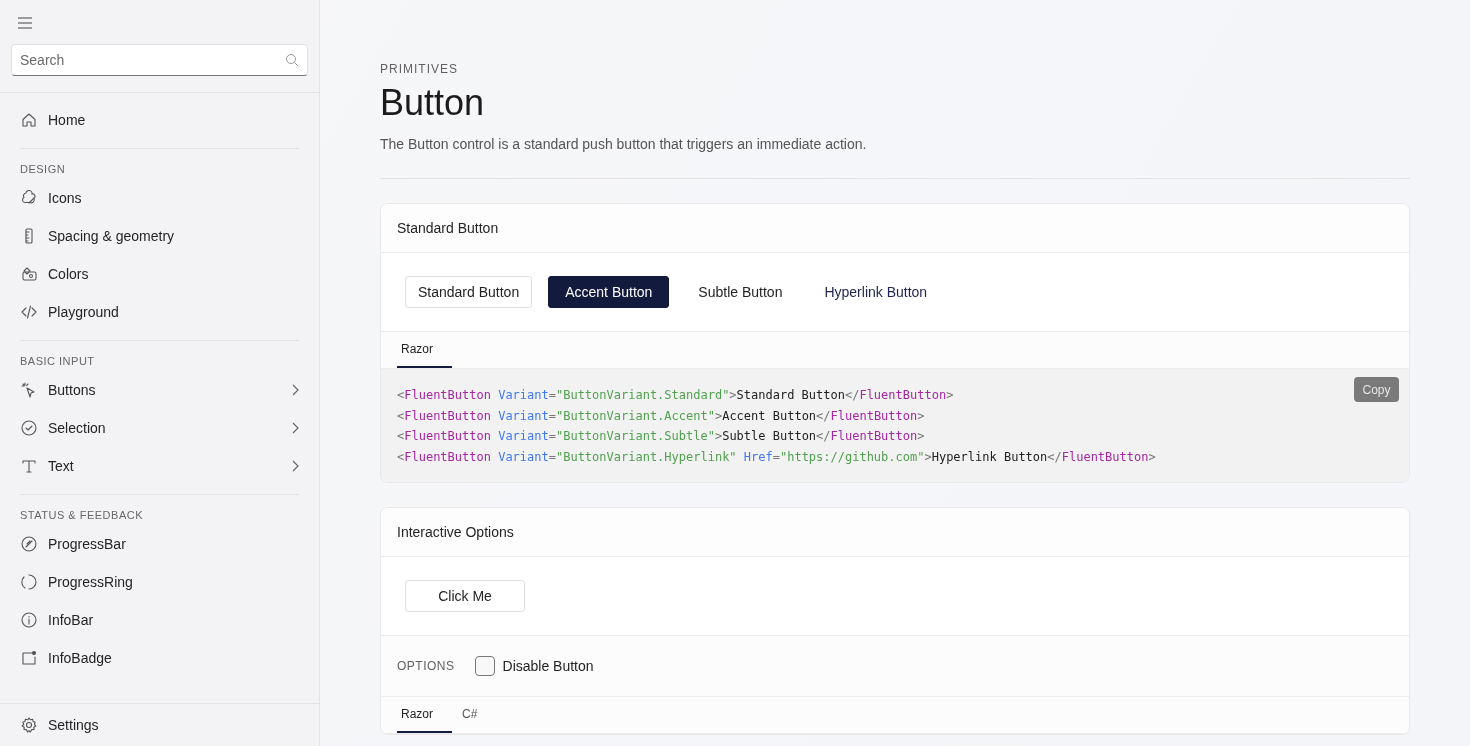 The width and height of the screenshot is (1470, 746). Describe the element at coordinates (159, 390) in the screenshot. I see `nav-item: Buttons` at that location.